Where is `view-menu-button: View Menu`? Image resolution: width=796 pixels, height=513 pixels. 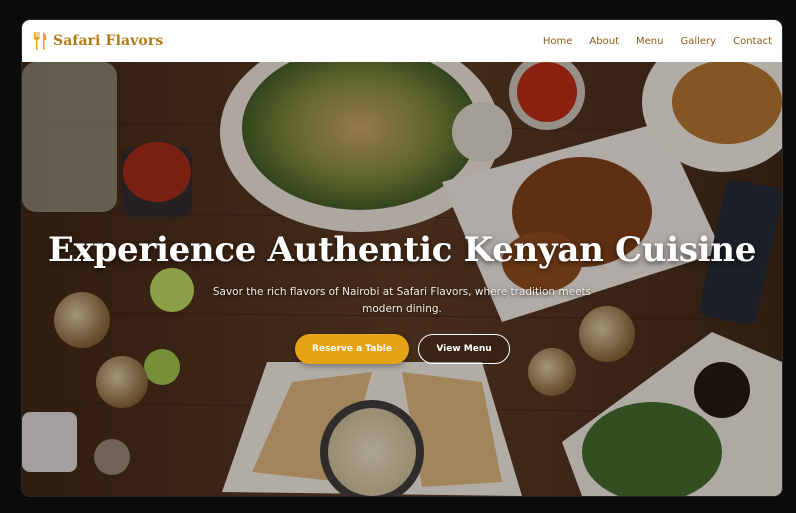
view-menu-button: View Menu is located at coordinates (464, 349).